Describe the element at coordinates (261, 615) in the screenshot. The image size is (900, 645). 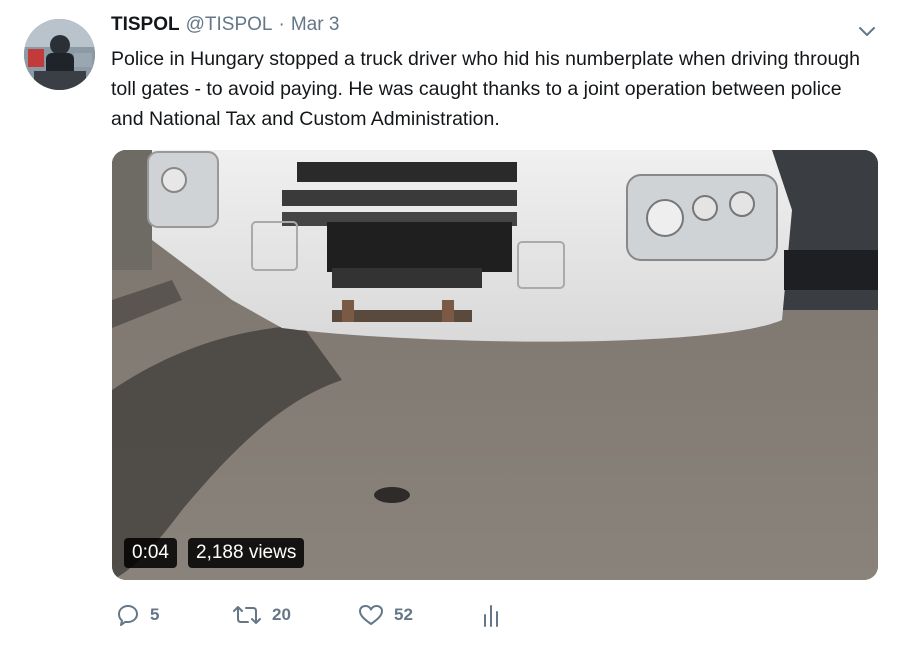
I see `retweet-button: 20` at that location.